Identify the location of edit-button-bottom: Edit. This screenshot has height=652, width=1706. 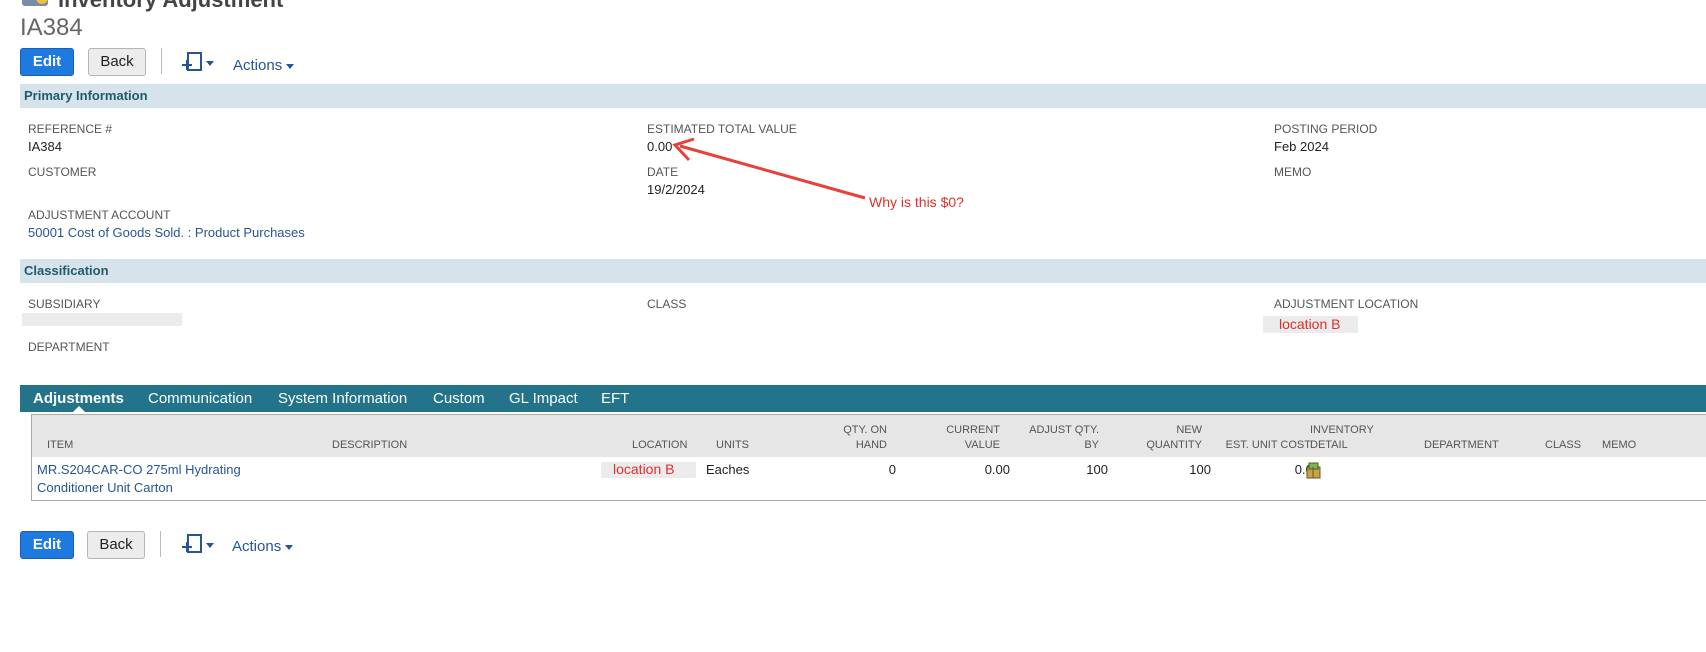
(47, 545).